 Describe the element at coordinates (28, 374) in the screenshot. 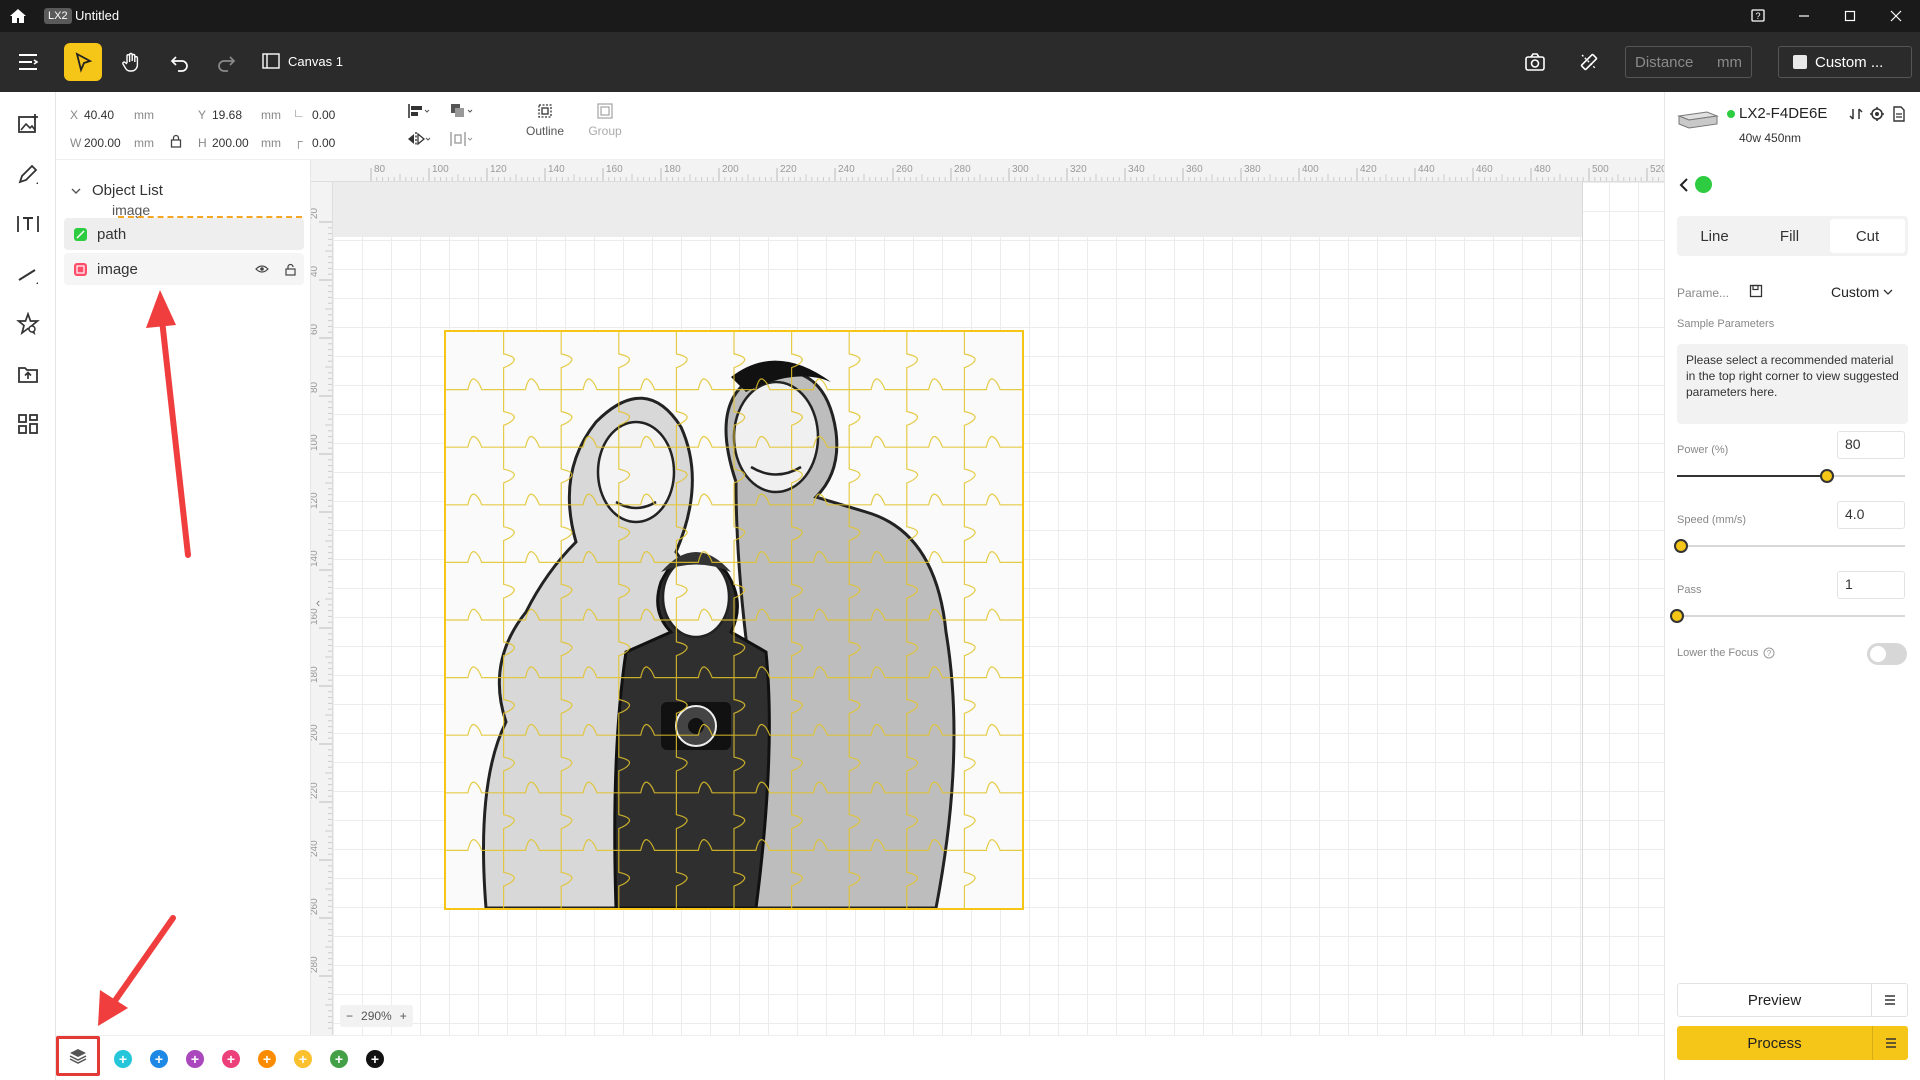

I see `import-icon` at that location.